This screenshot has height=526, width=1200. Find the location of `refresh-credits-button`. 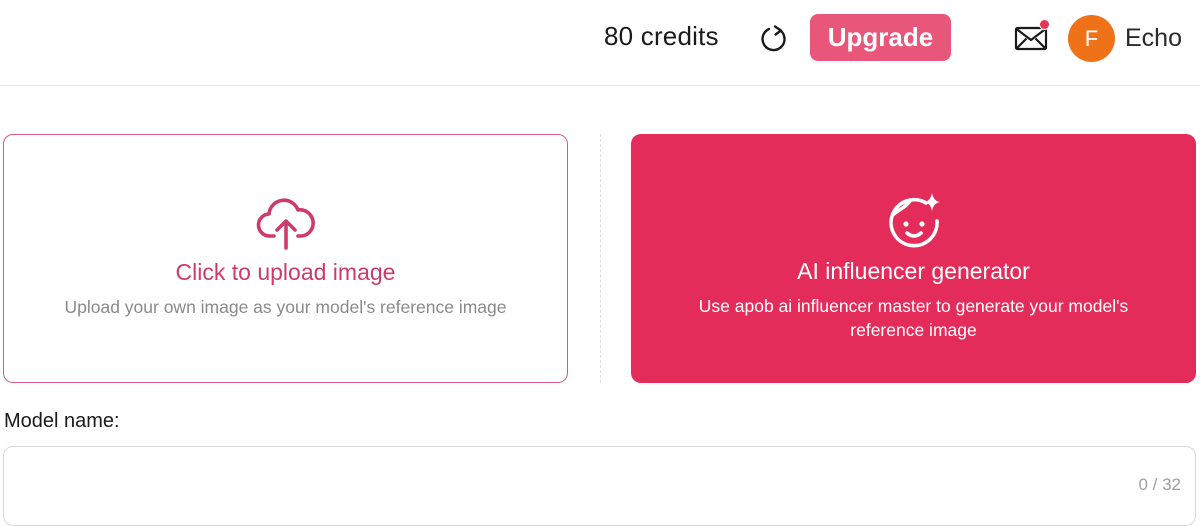

refresh-credits-button is located at coordinates (774, 39).